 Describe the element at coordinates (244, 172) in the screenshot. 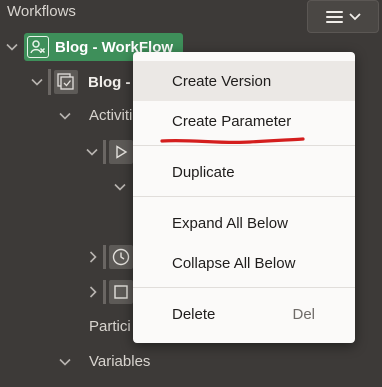

I see `menu-item-duplicate: Duplicate` at that location.